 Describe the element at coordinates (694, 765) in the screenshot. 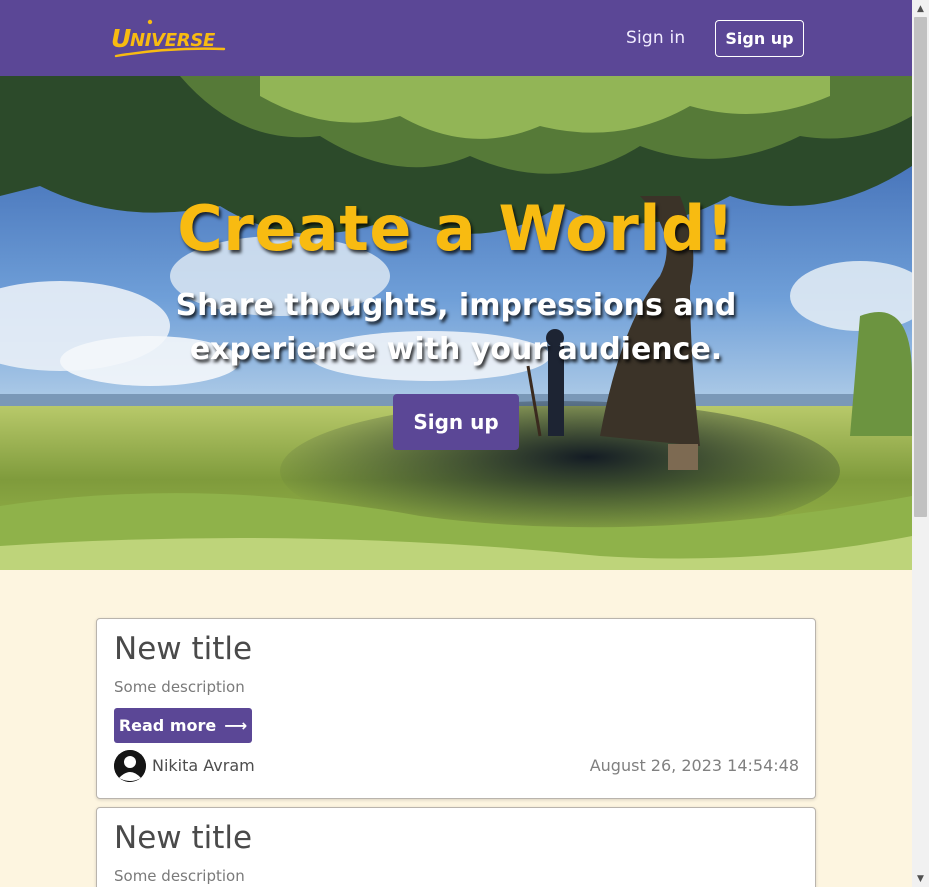

I see `post-date: August 26, 2023 14:54:48` at that location.